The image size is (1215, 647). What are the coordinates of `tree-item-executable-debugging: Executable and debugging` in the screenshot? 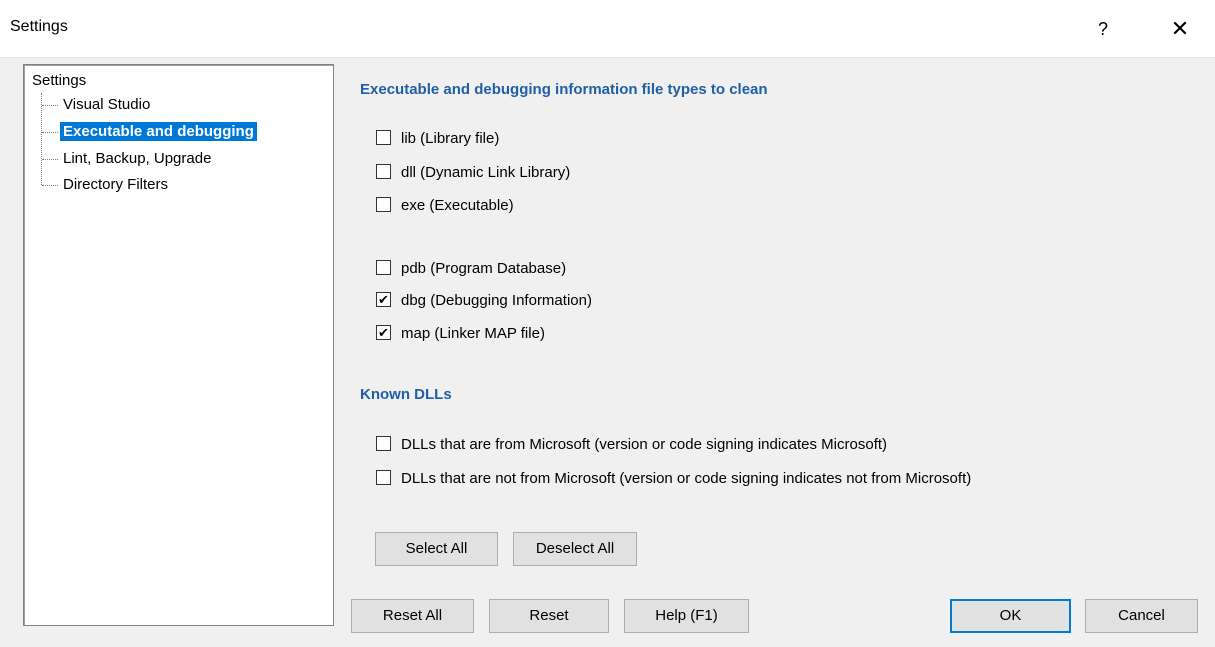 It's located at (149, 132).